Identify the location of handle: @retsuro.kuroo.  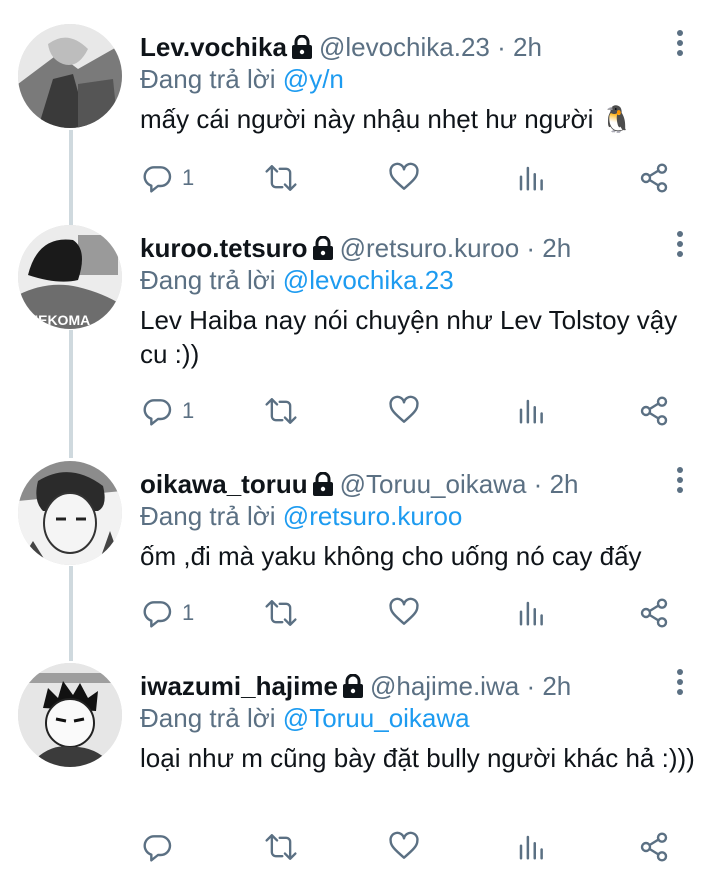
(430, 248).